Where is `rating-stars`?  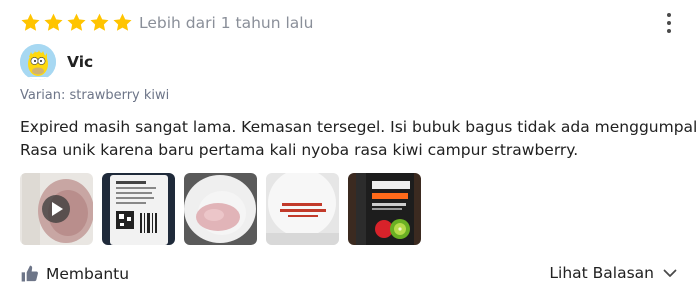 rating-stars is located at coordinates (76, 22).